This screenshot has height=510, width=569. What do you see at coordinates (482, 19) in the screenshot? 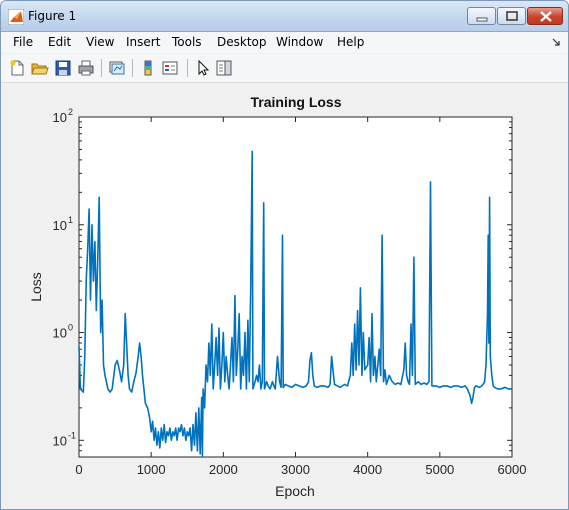
I see `minimize-icon` at bounding box center [482, 19].